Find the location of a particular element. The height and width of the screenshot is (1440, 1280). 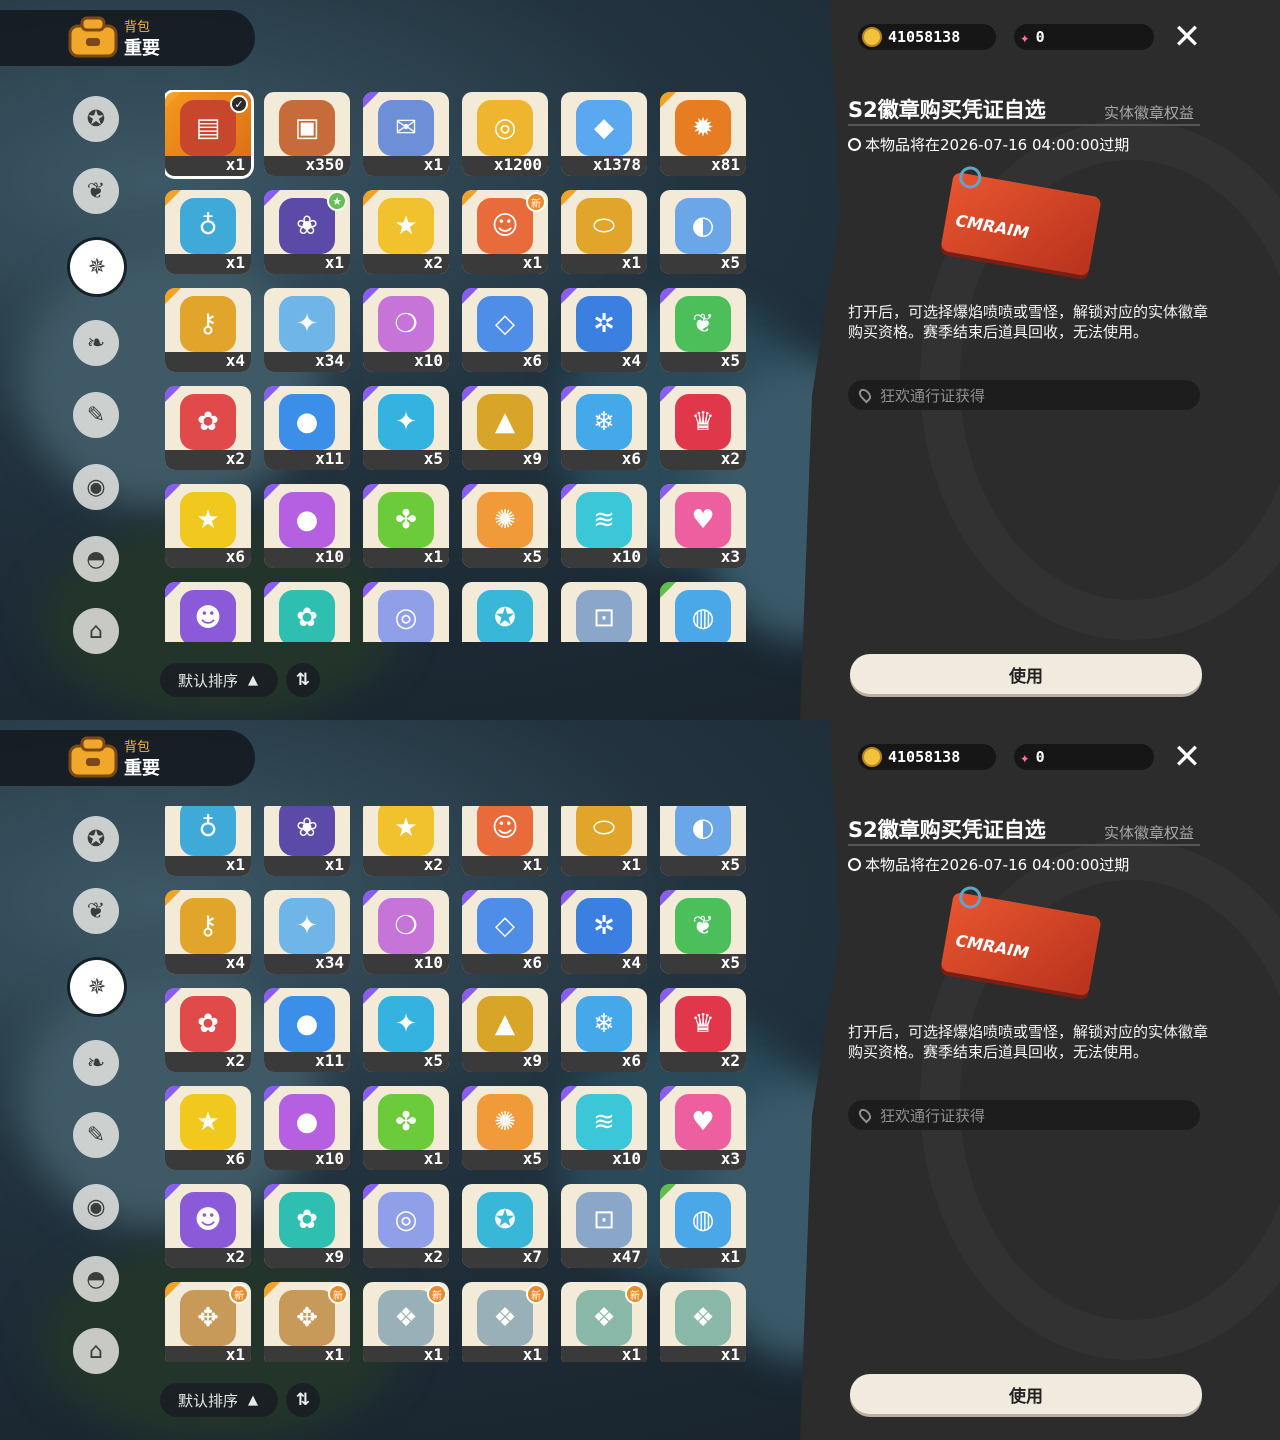

item-slot-crystal-ball: ◍ is located at coordinates (703, 612).